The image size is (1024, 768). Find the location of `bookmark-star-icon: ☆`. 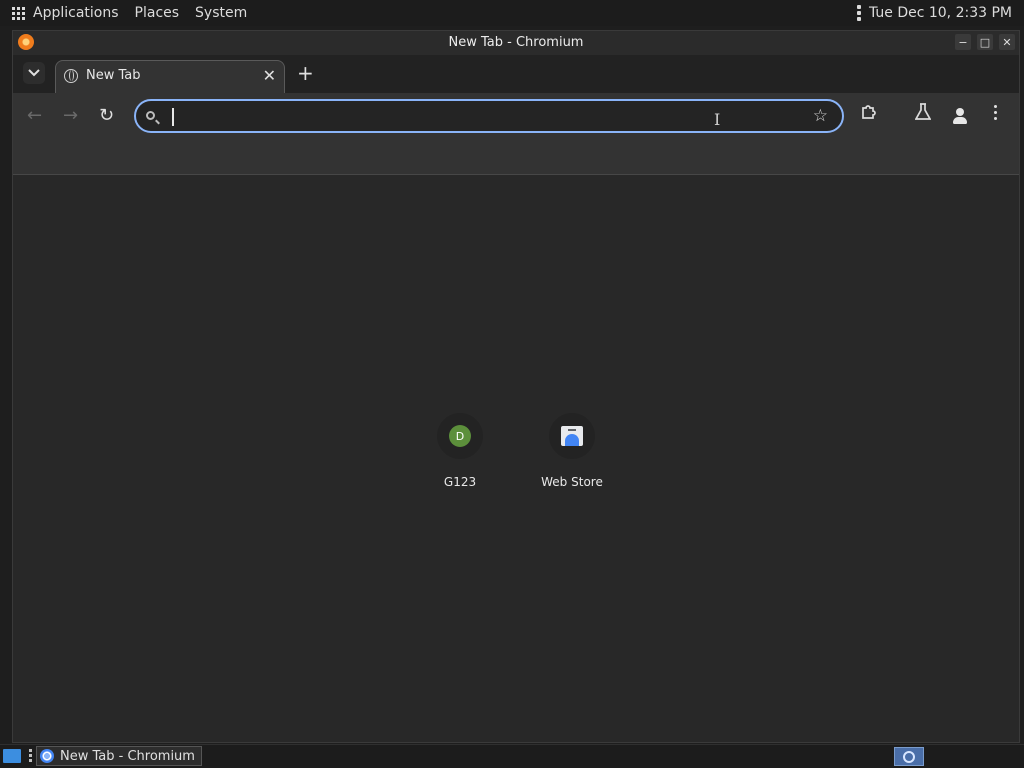

bookmark-star-icon: ☆ is located at coordinates (820, 116).